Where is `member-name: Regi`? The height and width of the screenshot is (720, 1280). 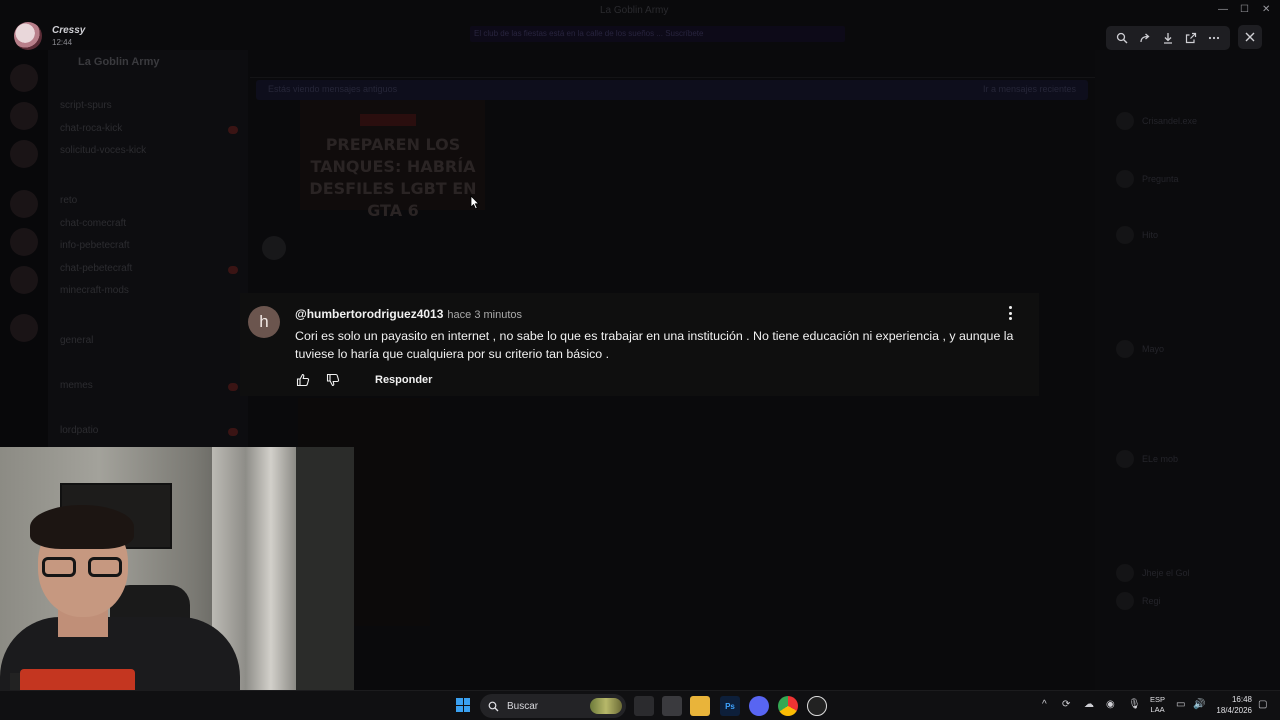
member-name: Regi is located at coordinates (1151, 601).